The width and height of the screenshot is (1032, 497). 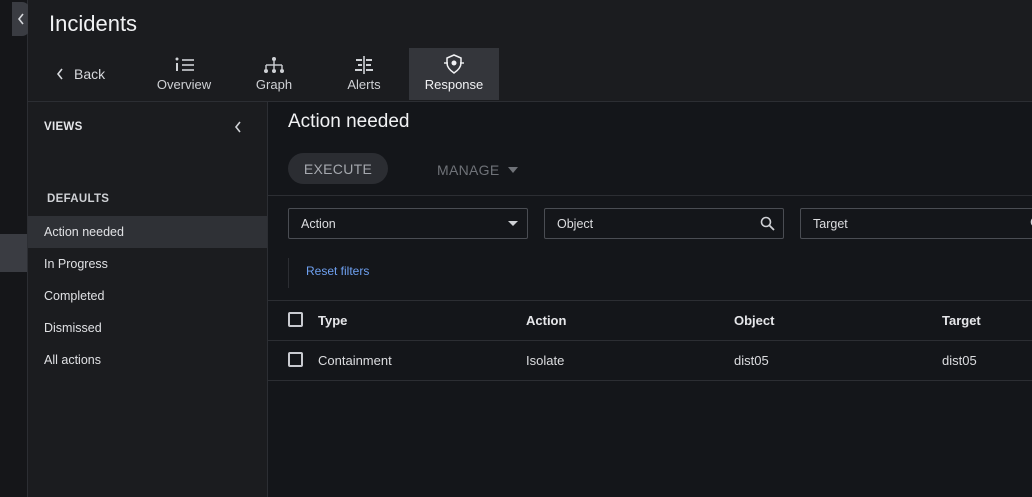 What do you see at coordinates (90, 74) in the screenshot?
I see `back-label: Back` at bounding box center [90, 74].